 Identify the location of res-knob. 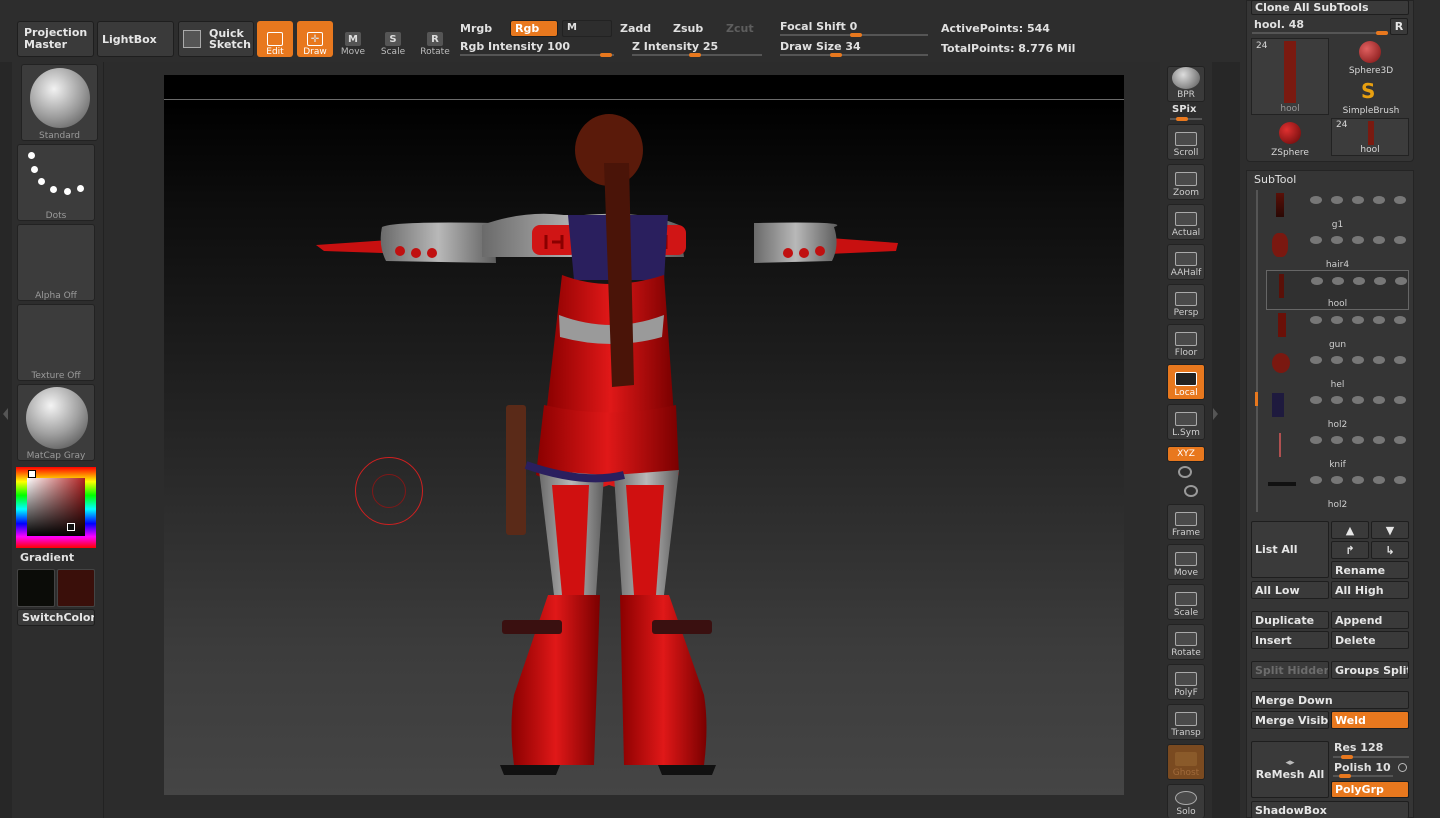
(1347, 757).